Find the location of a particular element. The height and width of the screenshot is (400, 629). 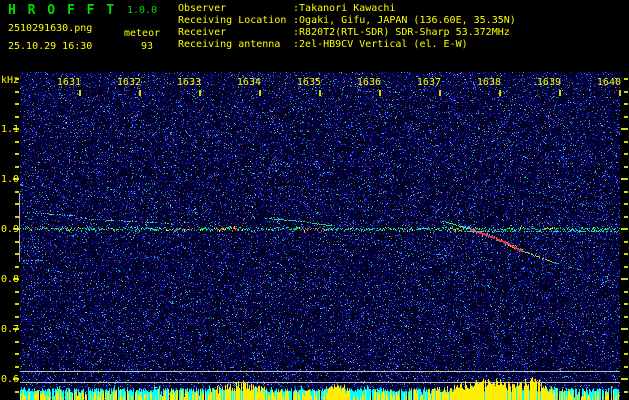

echo-count: 93 is located at coordinates (147, 46).